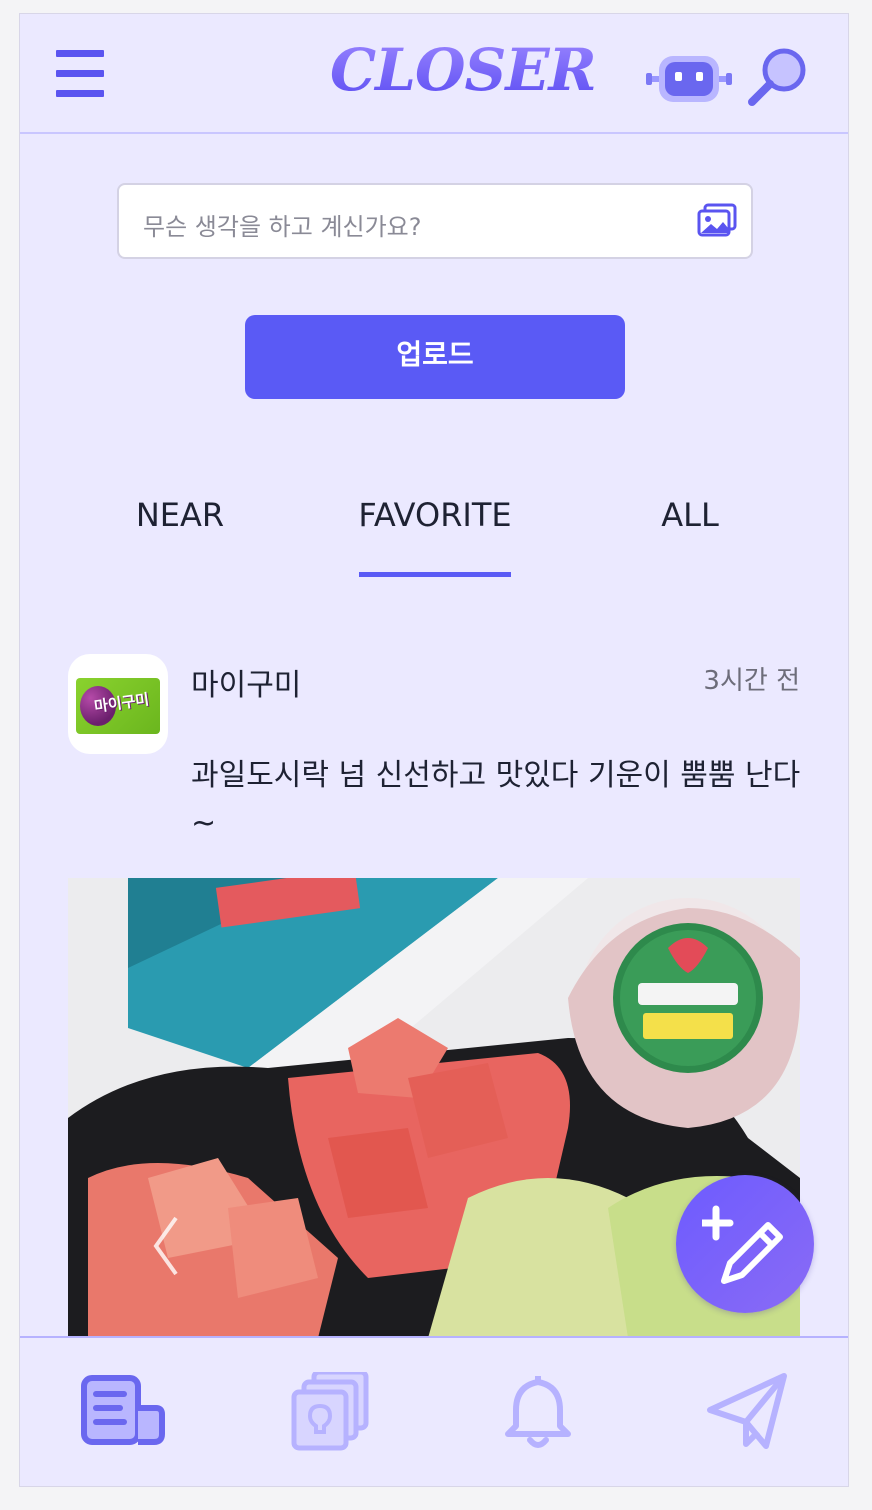  I want to click on post-timestamp: 3시간 전, so click(751, 681).